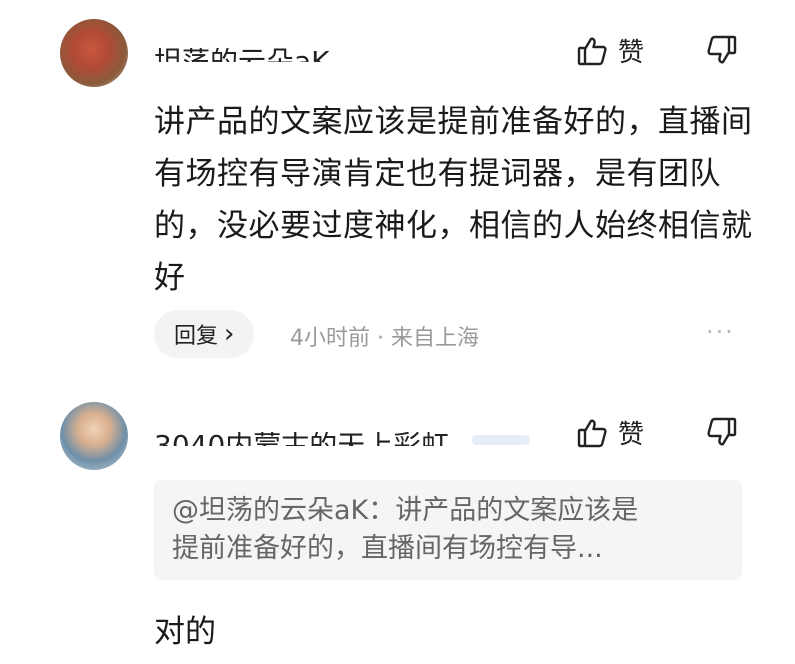 Image resolution: width=795 pixels, height=664 pixels. What do you see at coordinates (301, 439) in the screenshot?
I see `username: 3040内蒙古的天上彩虹` at bounding box center [301, 439].